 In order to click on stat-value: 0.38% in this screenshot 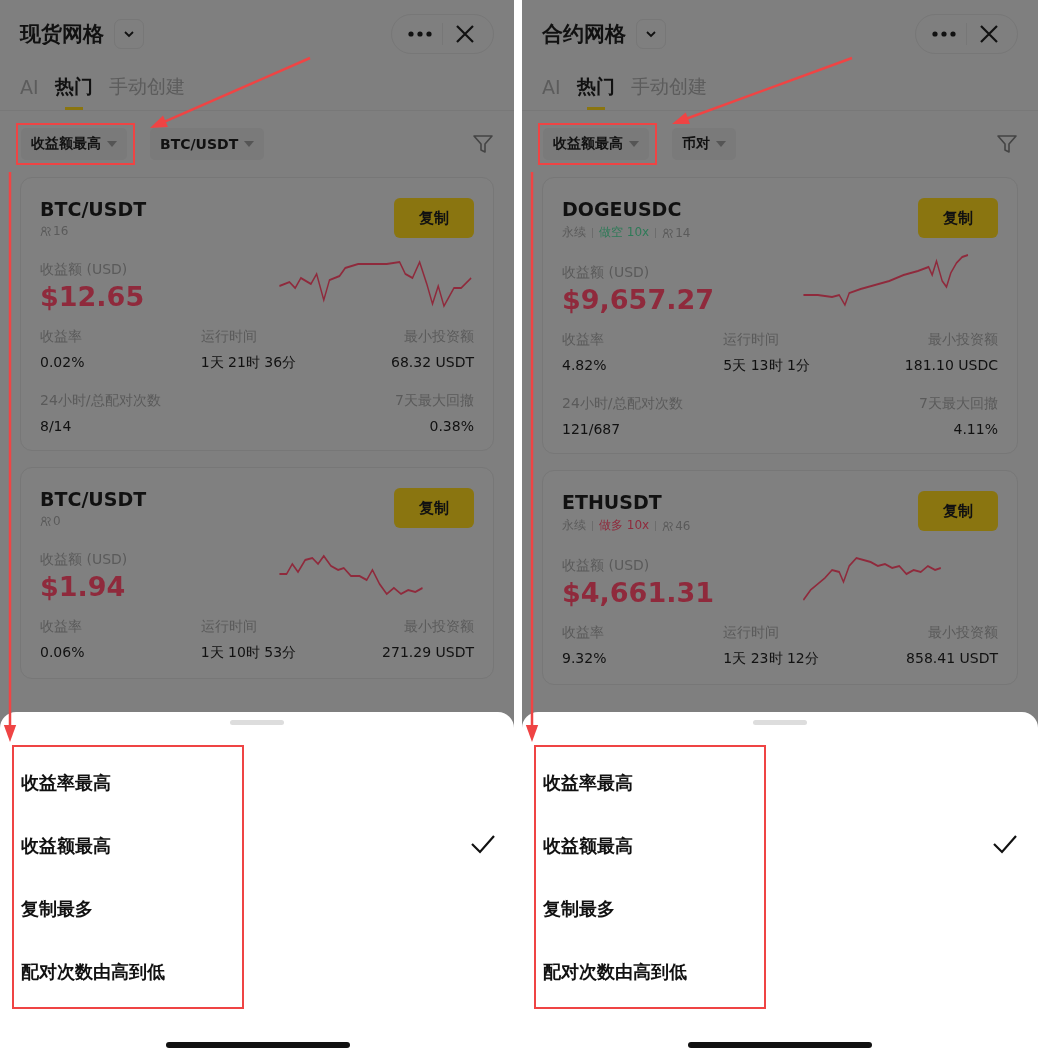, I will do `click(451, 426)`.